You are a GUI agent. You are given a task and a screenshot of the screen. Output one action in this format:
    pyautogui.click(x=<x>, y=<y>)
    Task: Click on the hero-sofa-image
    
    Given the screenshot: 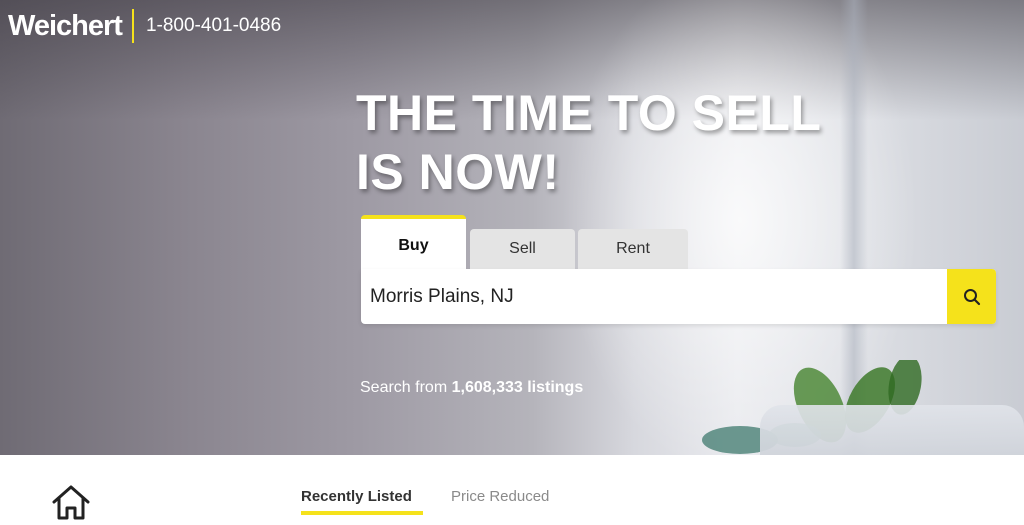 What is the action you would take?
    pyautogui.click(x=892, y=430)
    